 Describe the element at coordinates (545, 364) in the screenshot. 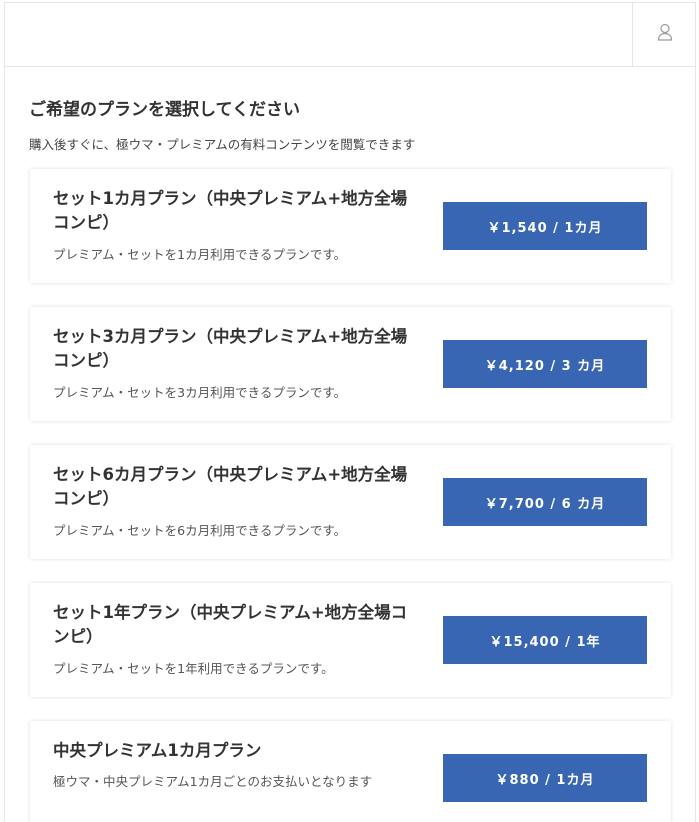

I see `select-plan-button: ￥4,120 / 3 カ月` at that location.